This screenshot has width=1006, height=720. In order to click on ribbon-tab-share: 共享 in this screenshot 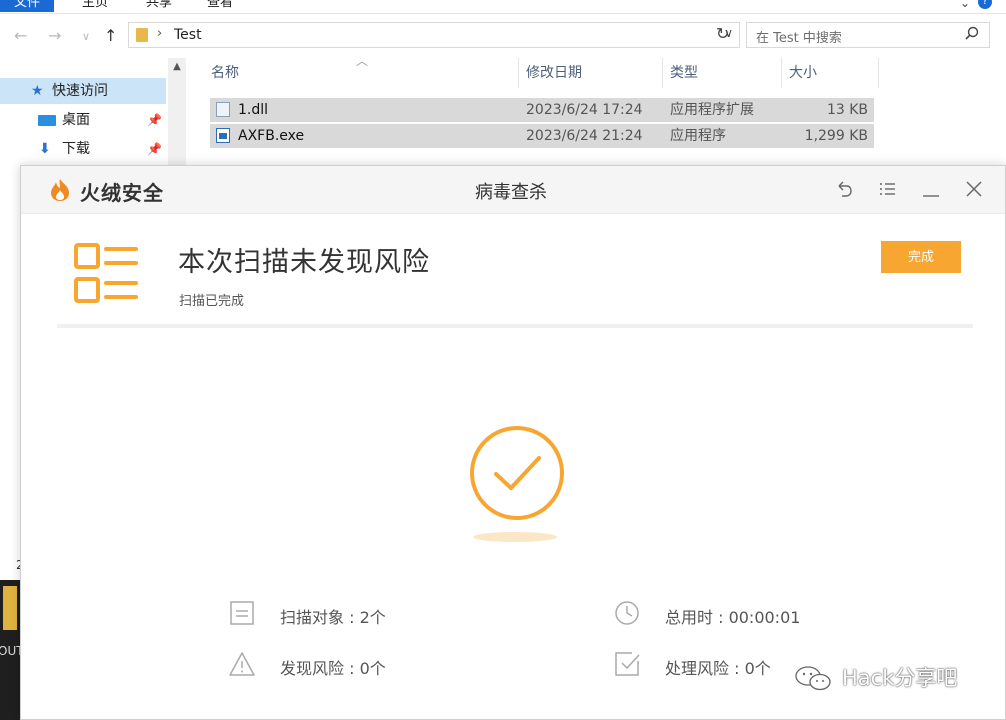, I will do `click(159, 6)`.